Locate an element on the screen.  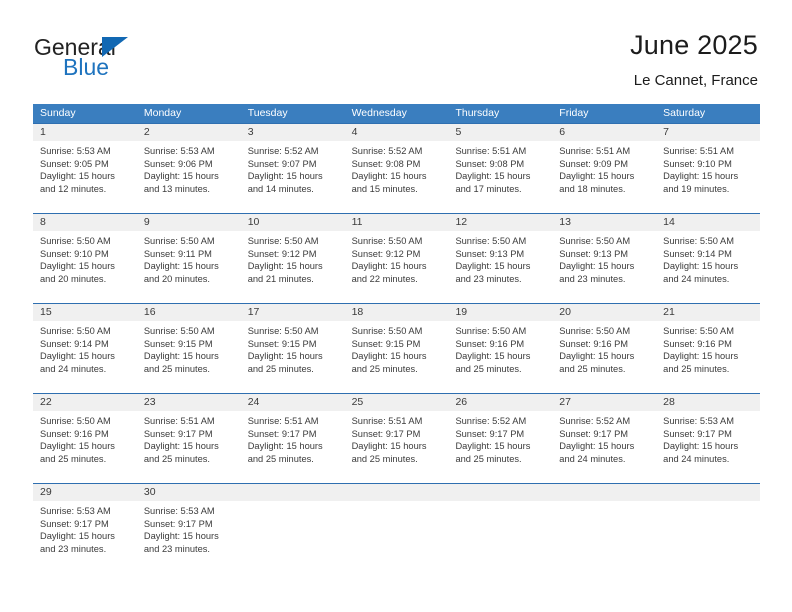
day-number: 8 is located at coordinates (85, 222).